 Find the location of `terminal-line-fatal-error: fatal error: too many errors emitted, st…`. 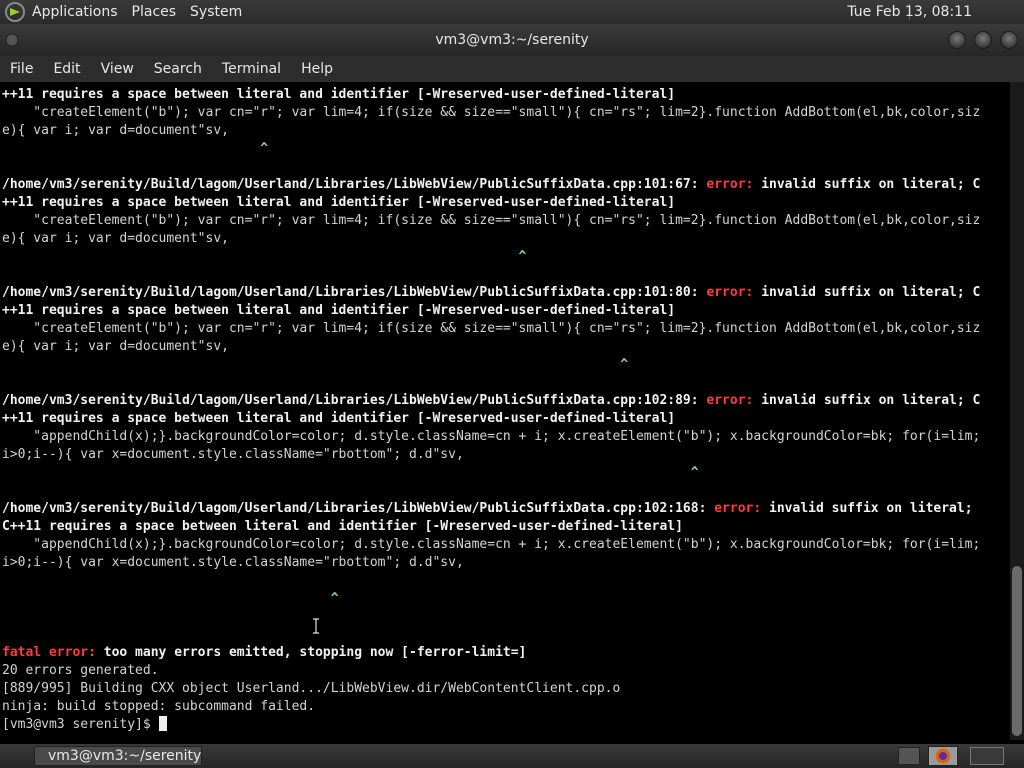

terminal-line-fatal-error: fatal error: too many errors emitted, st… is located at coordinates (264, 653).